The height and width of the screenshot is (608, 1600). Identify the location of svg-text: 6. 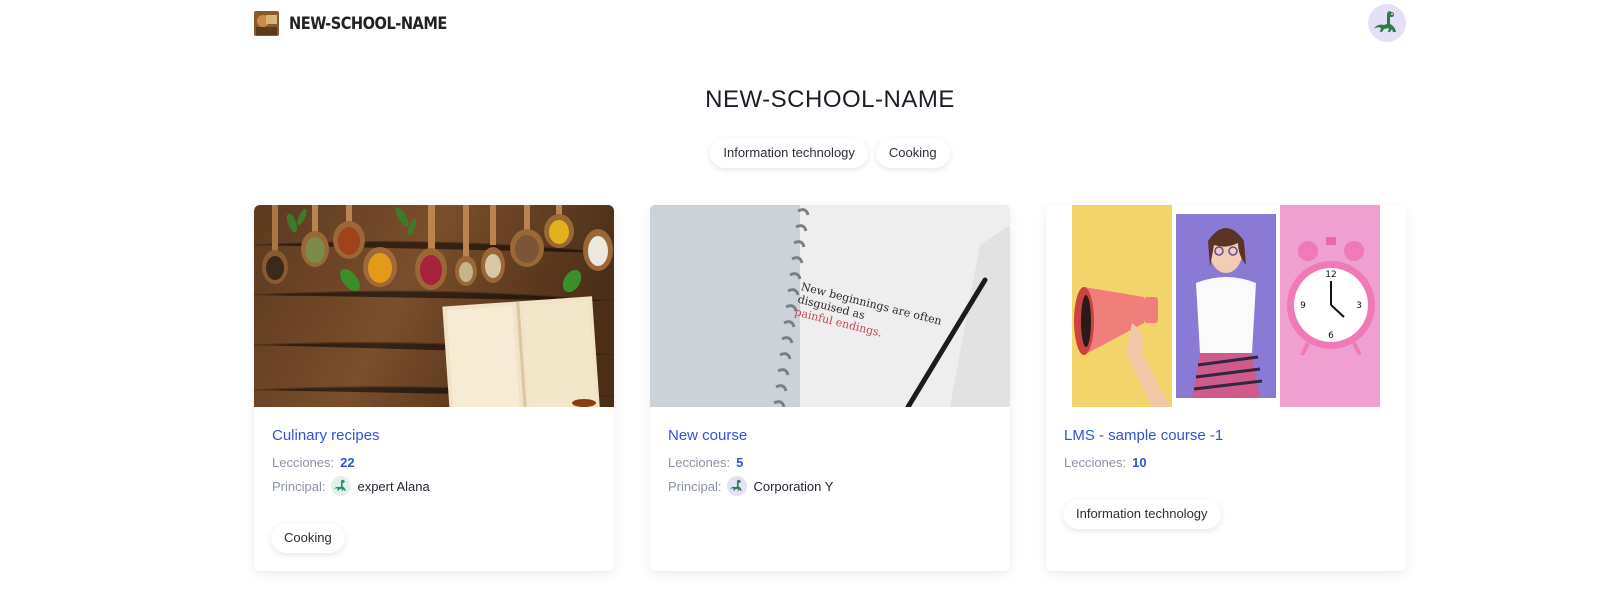
(1331, 336).